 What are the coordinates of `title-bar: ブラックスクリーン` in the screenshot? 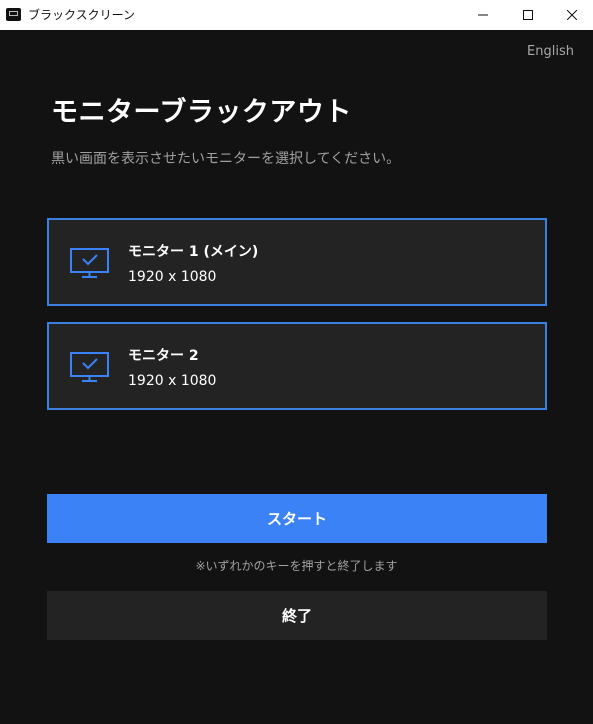 It's located at (296, 15).